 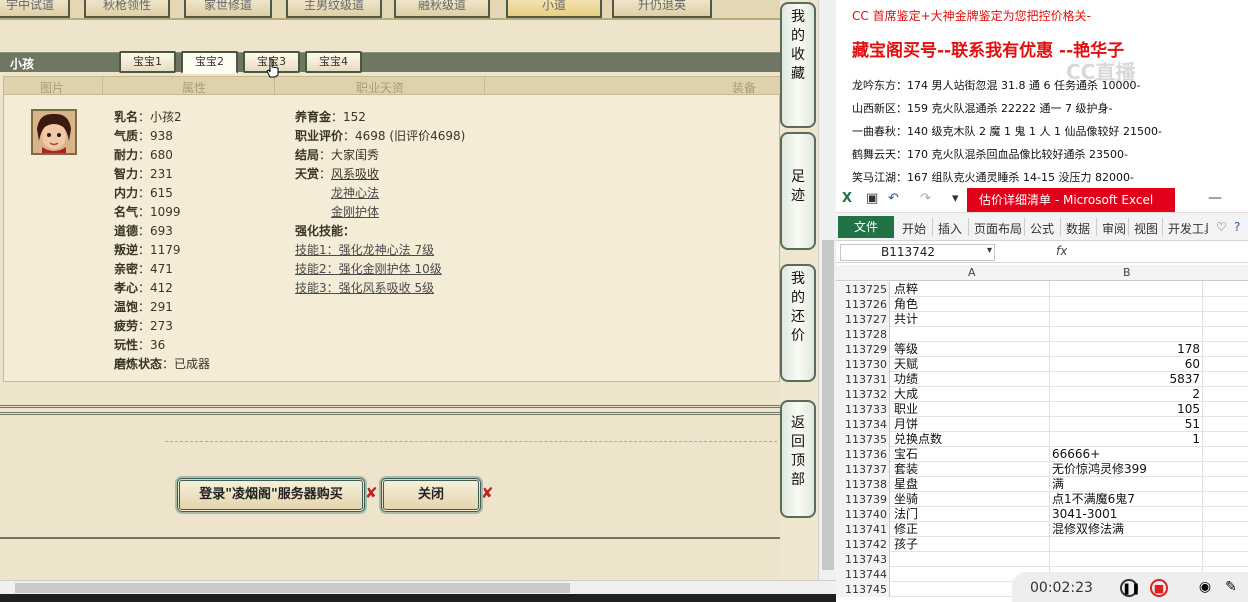 What do you see at coordinates (906, 394) in the screenshot?
I see `cell-a: 大成` at bounding box center [906, 394].